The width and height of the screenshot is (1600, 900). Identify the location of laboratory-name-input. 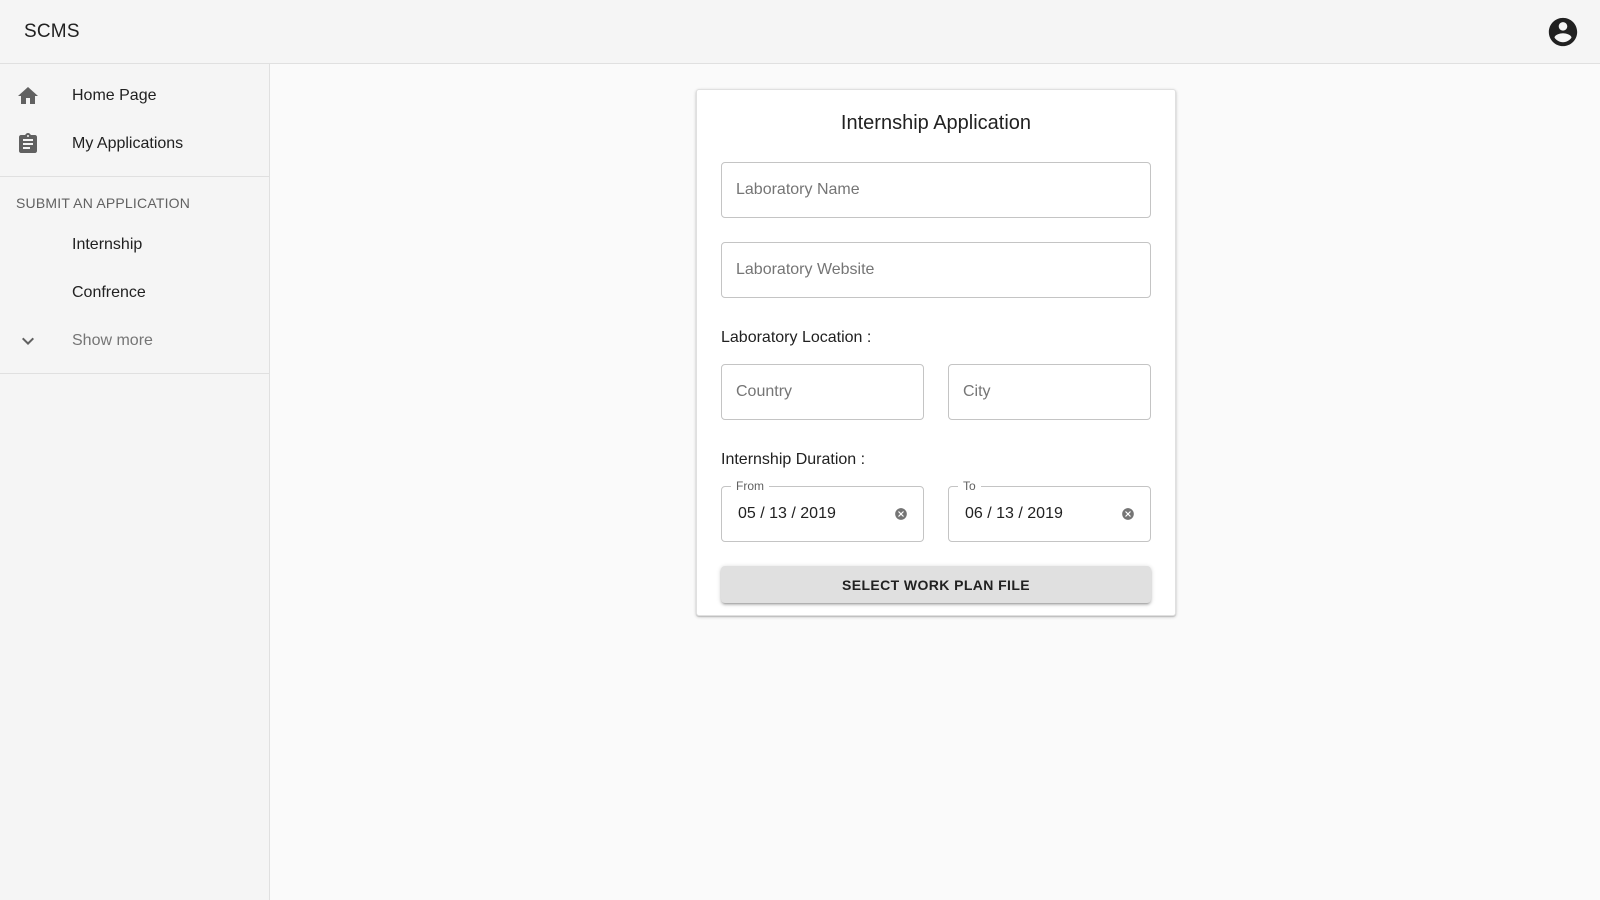
(936, 190).